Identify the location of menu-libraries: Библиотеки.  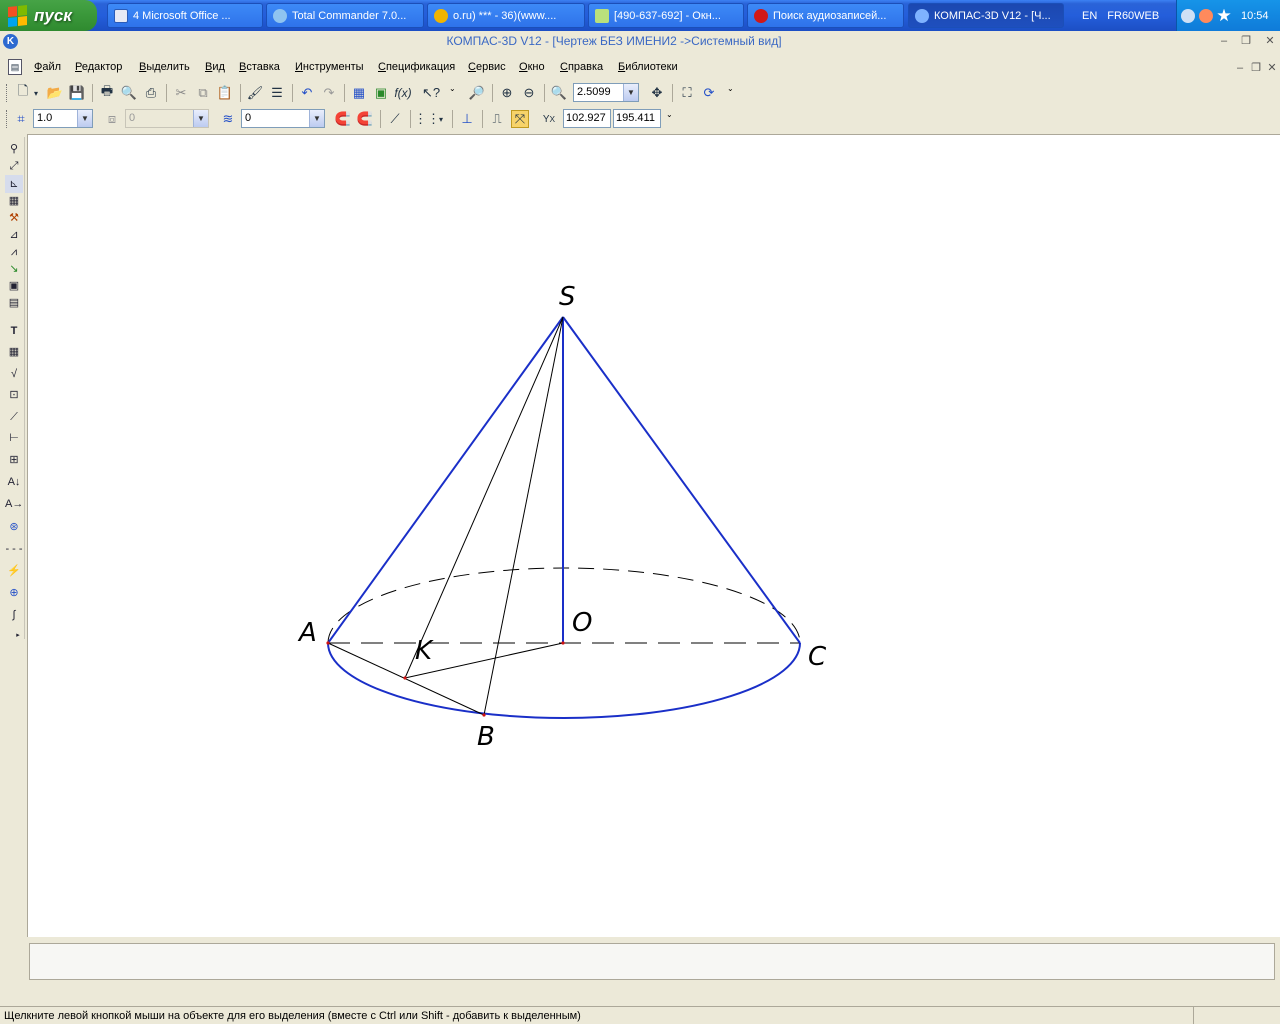
(648, 67).